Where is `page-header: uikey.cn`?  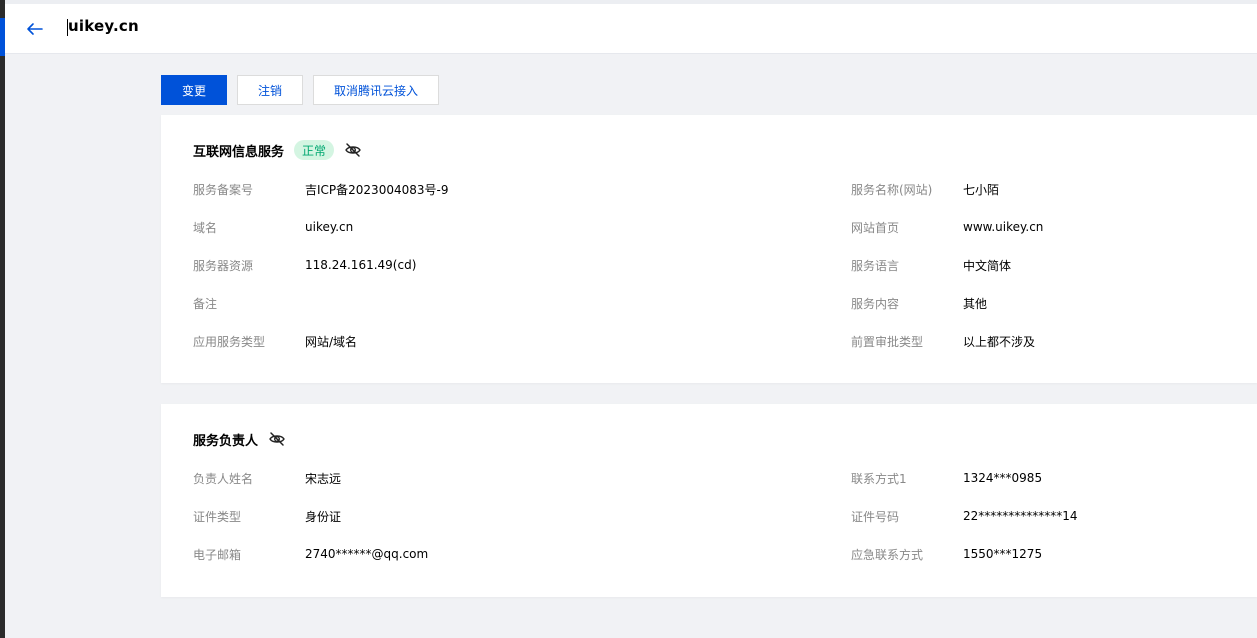
page-header: uikey.cn is located at coordinates (631, 27).